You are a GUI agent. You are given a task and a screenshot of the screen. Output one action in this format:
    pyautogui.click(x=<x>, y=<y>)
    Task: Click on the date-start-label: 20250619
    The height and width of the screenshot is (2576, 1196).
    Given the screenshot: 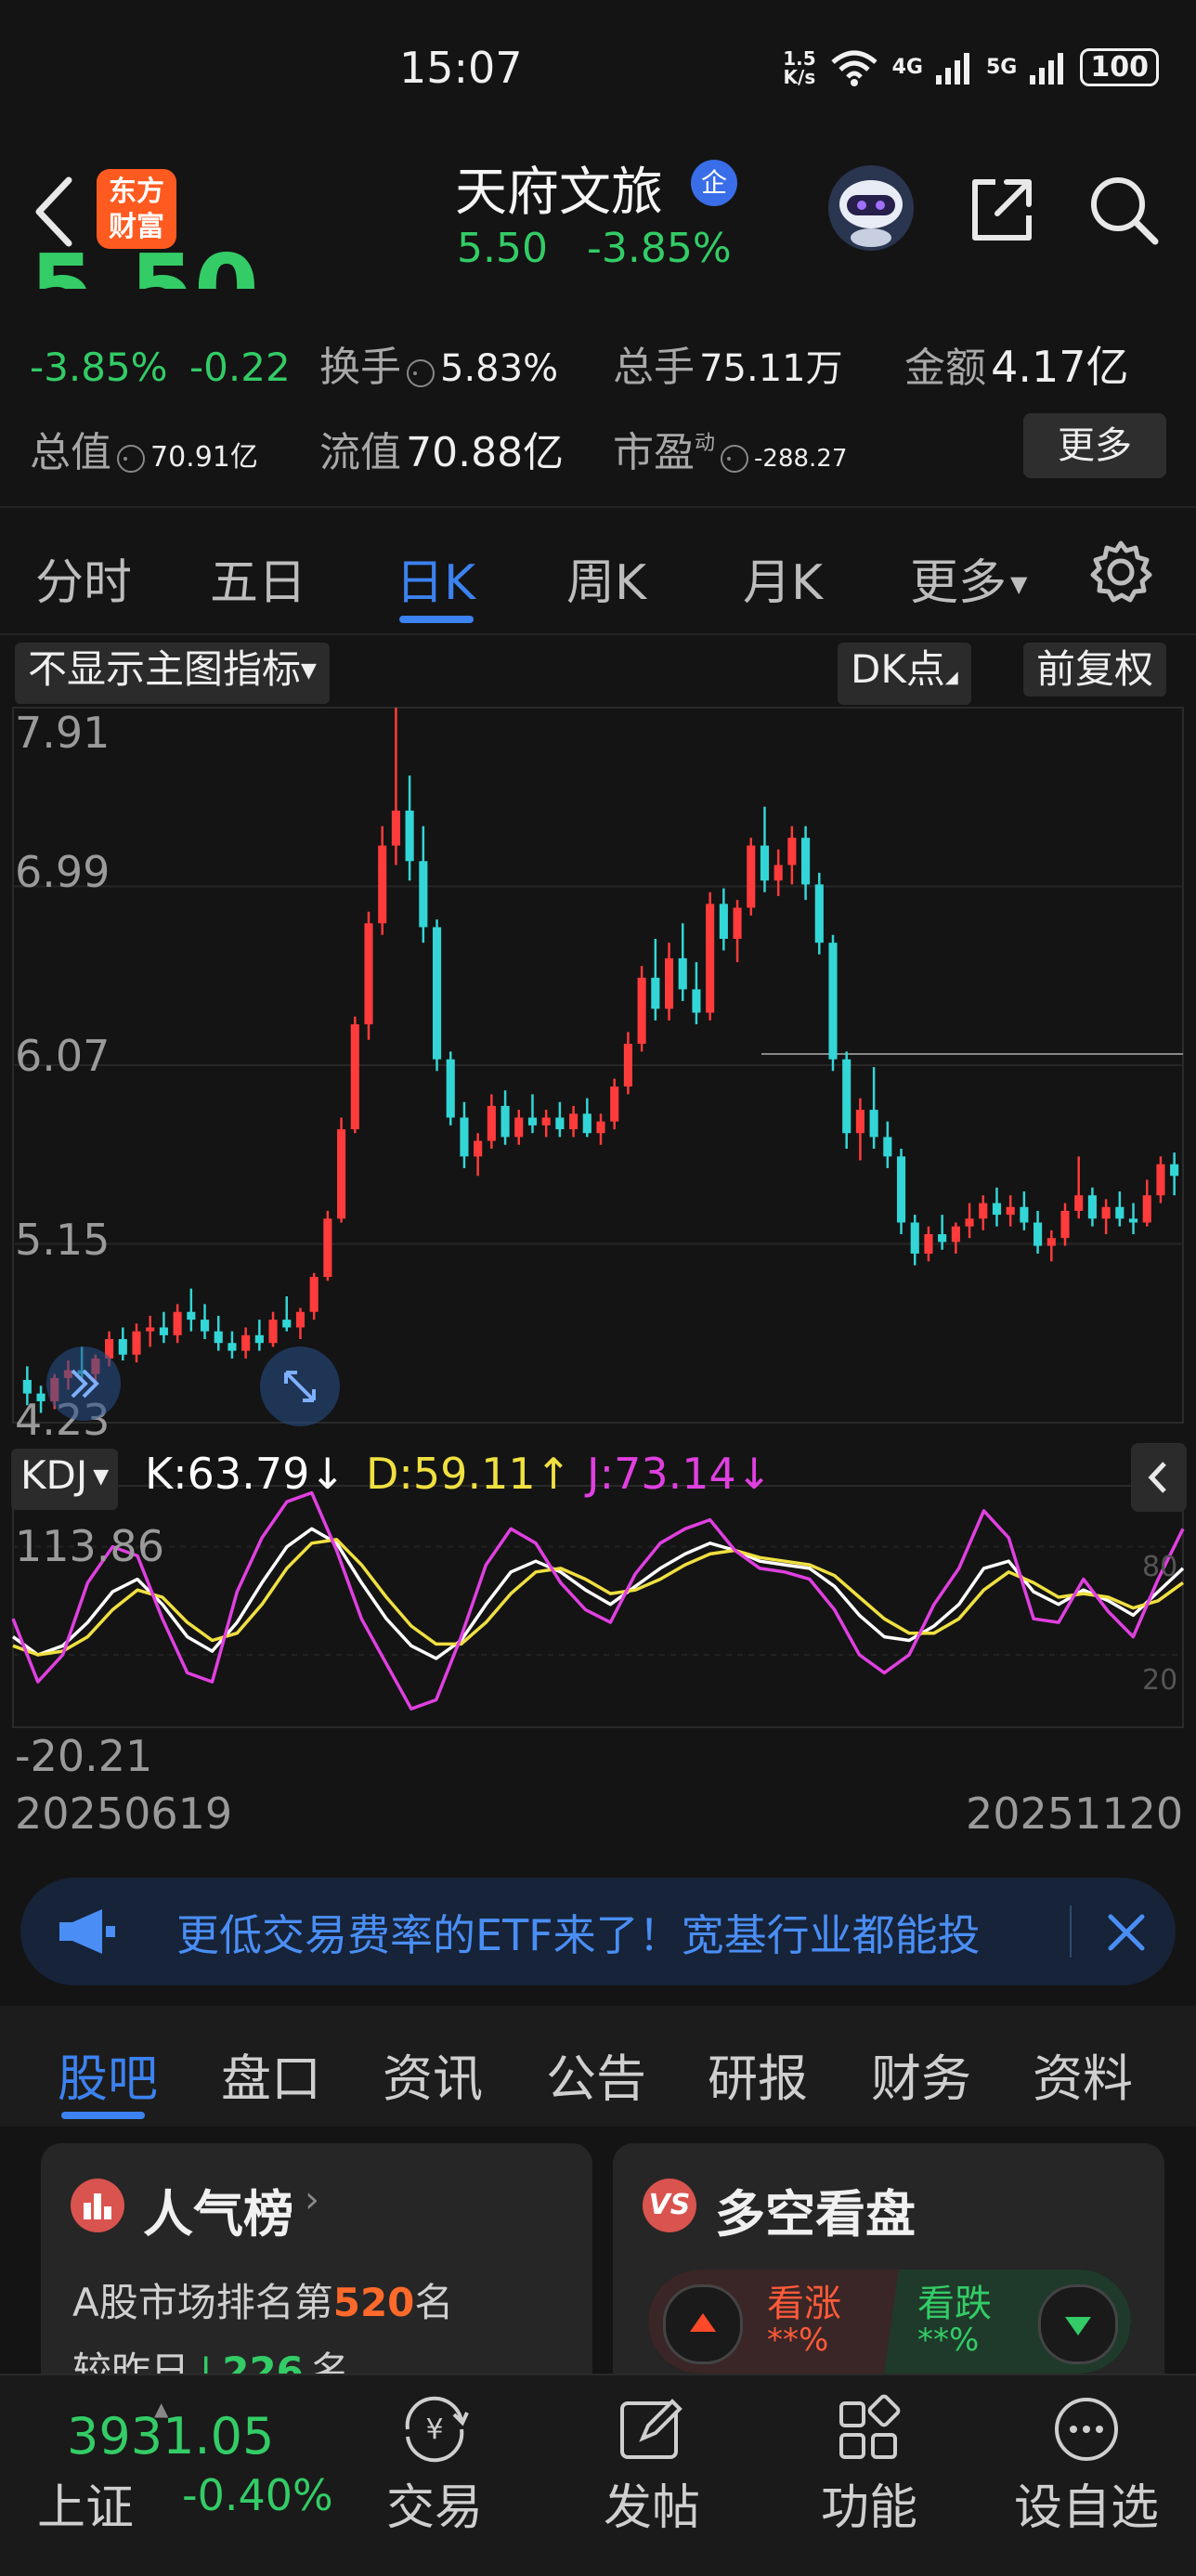 What is the action you would take?
    pyautogui.click(x=124, y=1814)
    